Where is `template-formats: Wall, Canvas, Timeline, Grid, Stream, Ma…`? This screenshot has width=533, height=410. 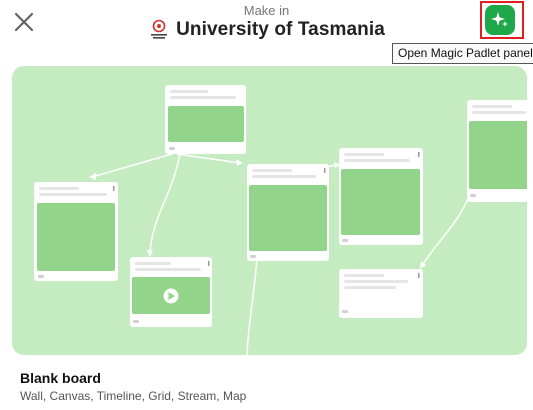
template-formats: Wall, Canvas, Timeline, Grid, Stream, Ma… is located at coordinates (133, 396).